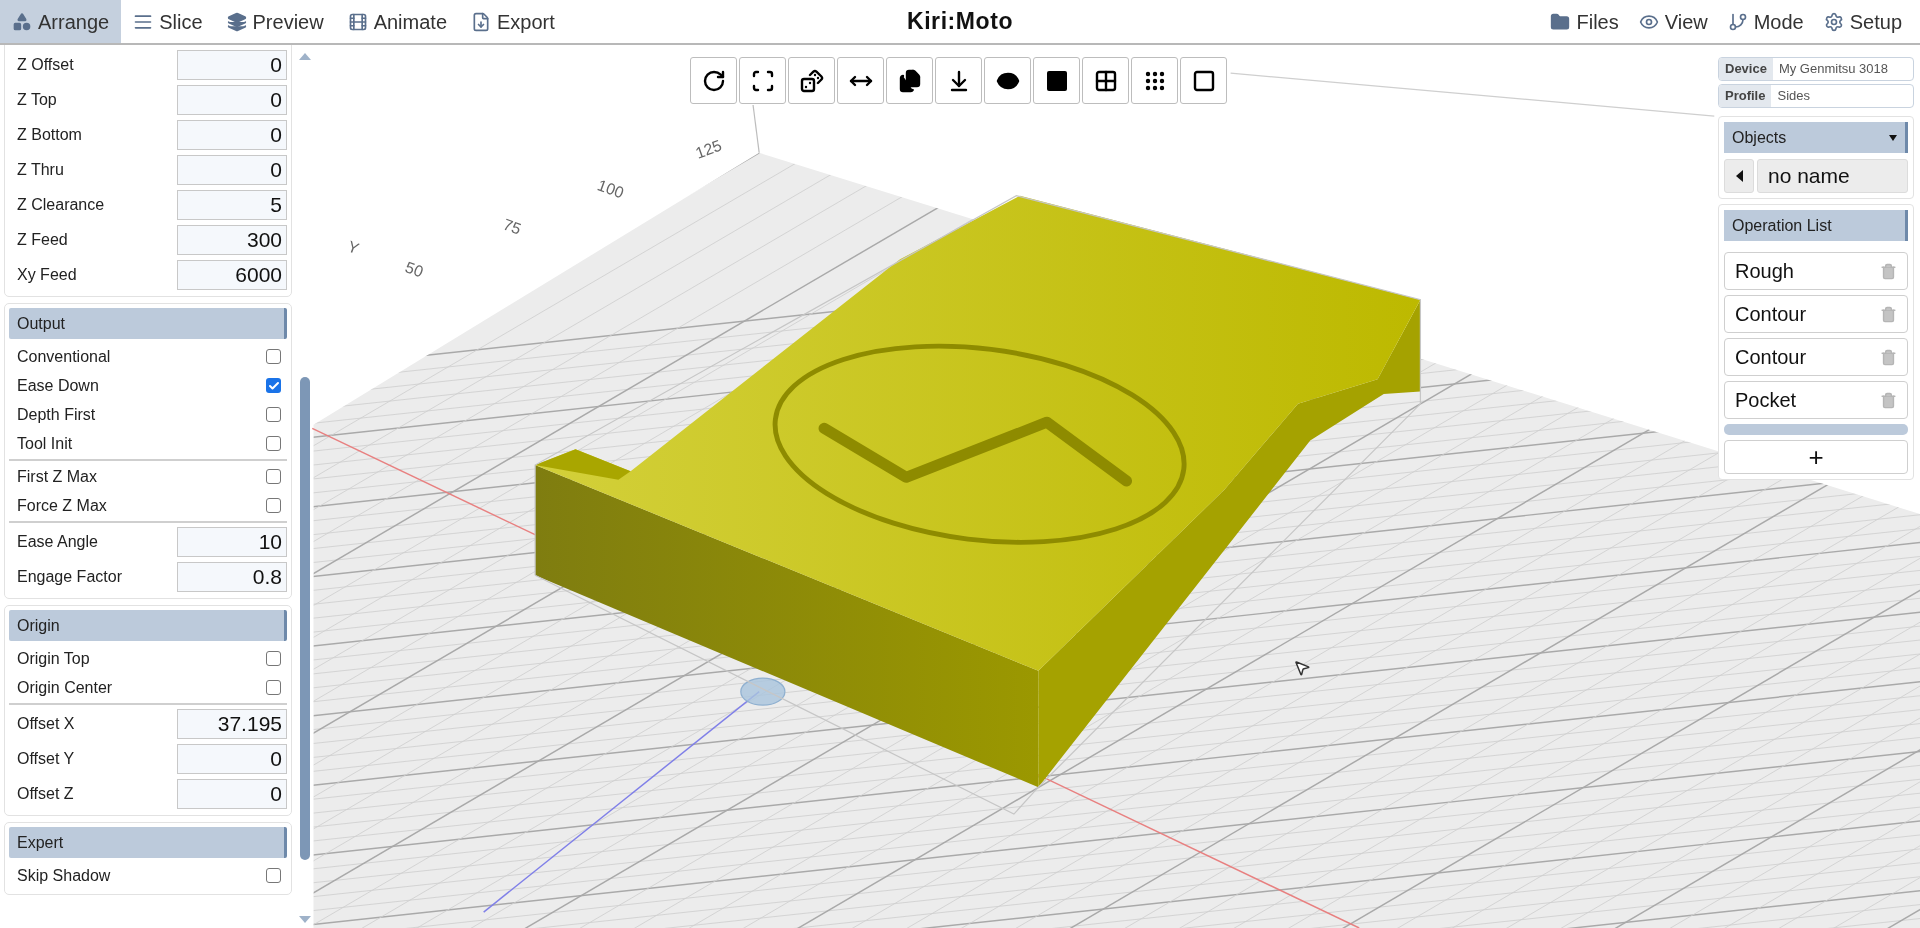 This screenshot has height=928, width=1920. I want to click on setting-label: Skip Shadow, so click(64, 875).